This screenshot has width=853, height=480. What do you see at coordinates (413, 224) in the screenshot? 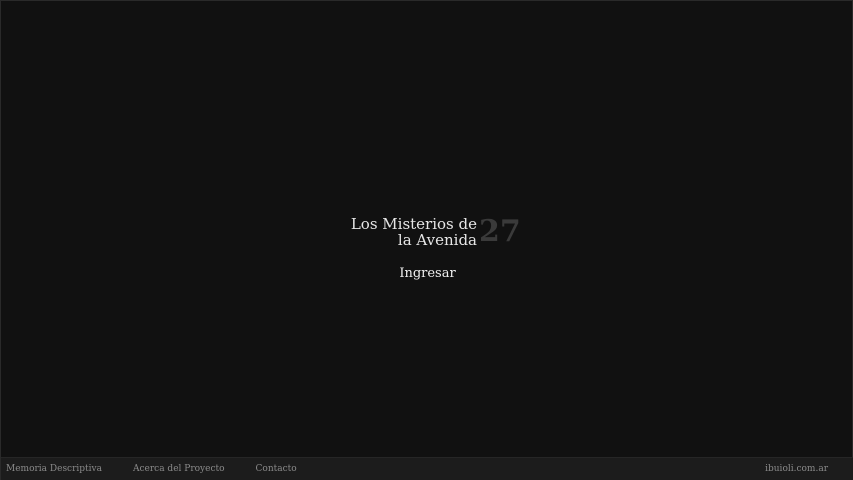
I see `logo-title-line1: Los Misterios de` at bounding box center [413, 224].